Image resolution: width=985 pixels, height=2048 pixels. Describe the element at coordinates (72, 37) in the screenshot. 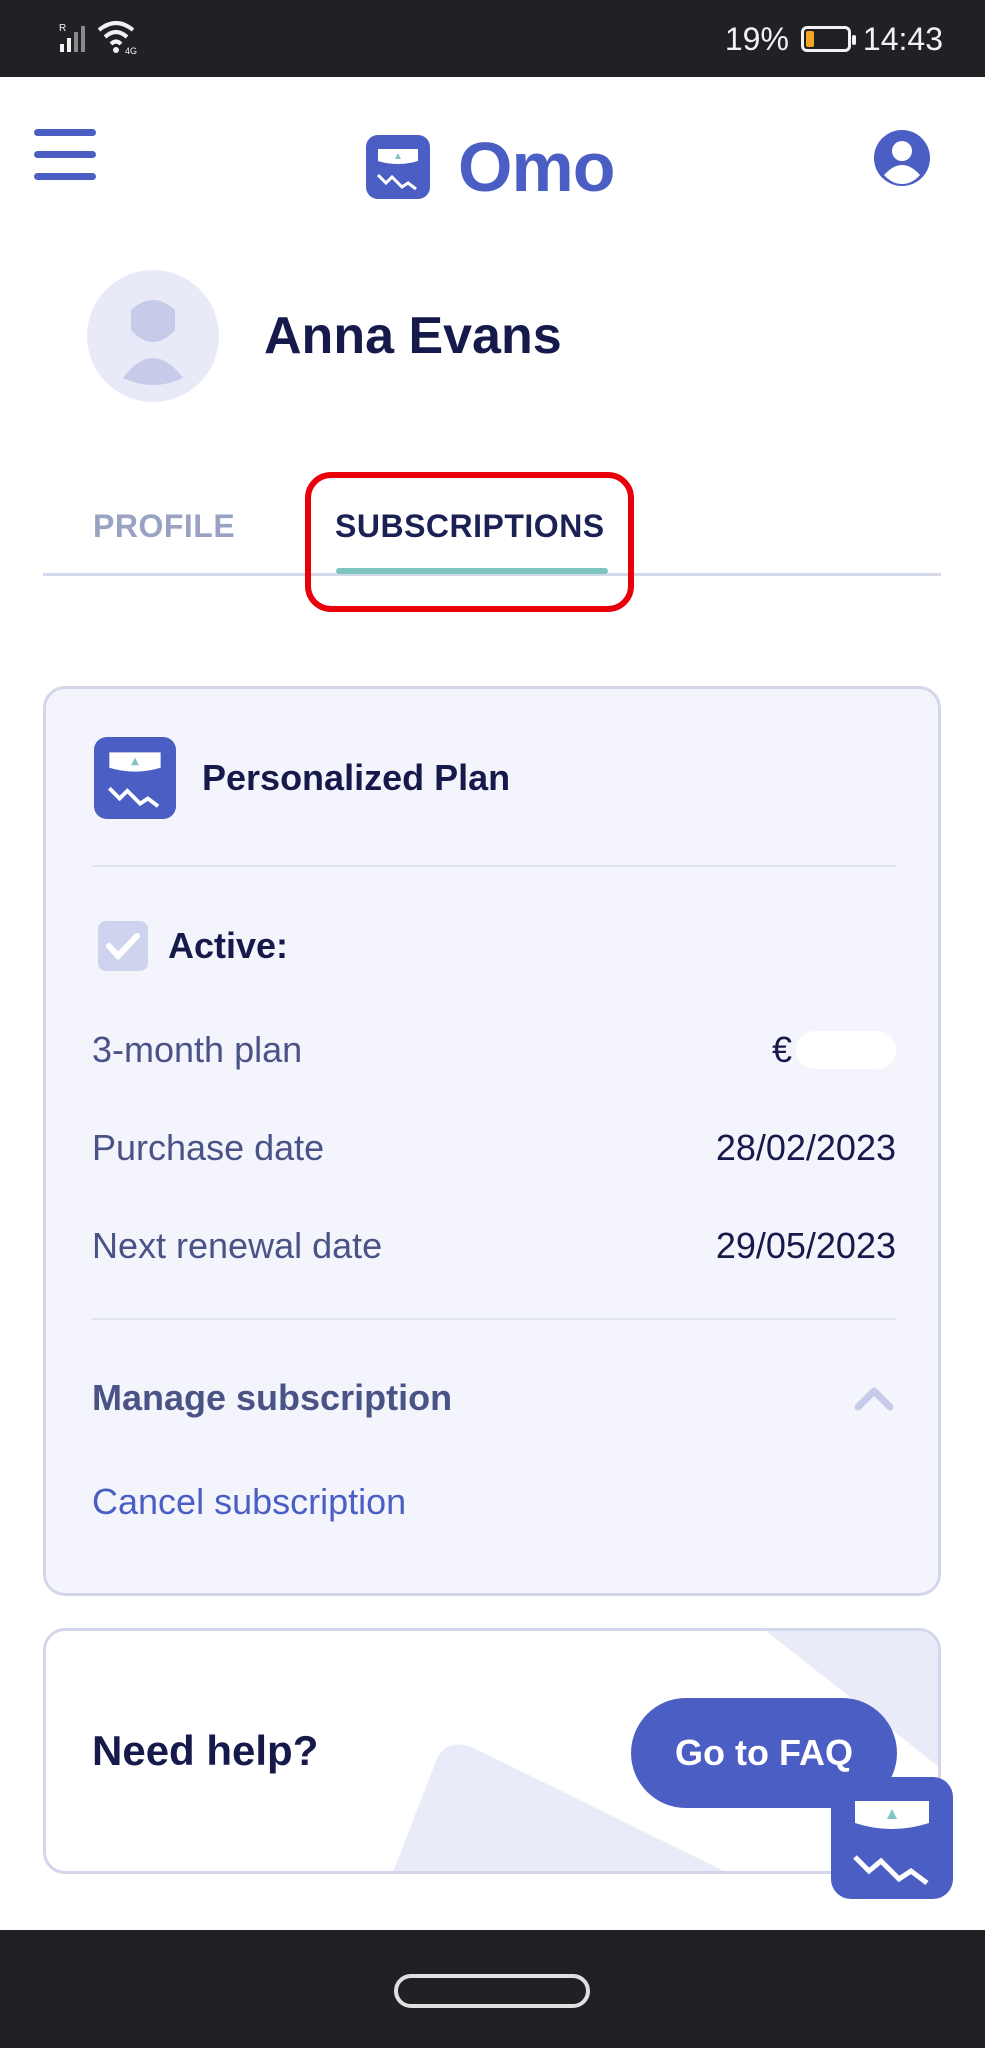

I see `signal-icon: R` at that location.